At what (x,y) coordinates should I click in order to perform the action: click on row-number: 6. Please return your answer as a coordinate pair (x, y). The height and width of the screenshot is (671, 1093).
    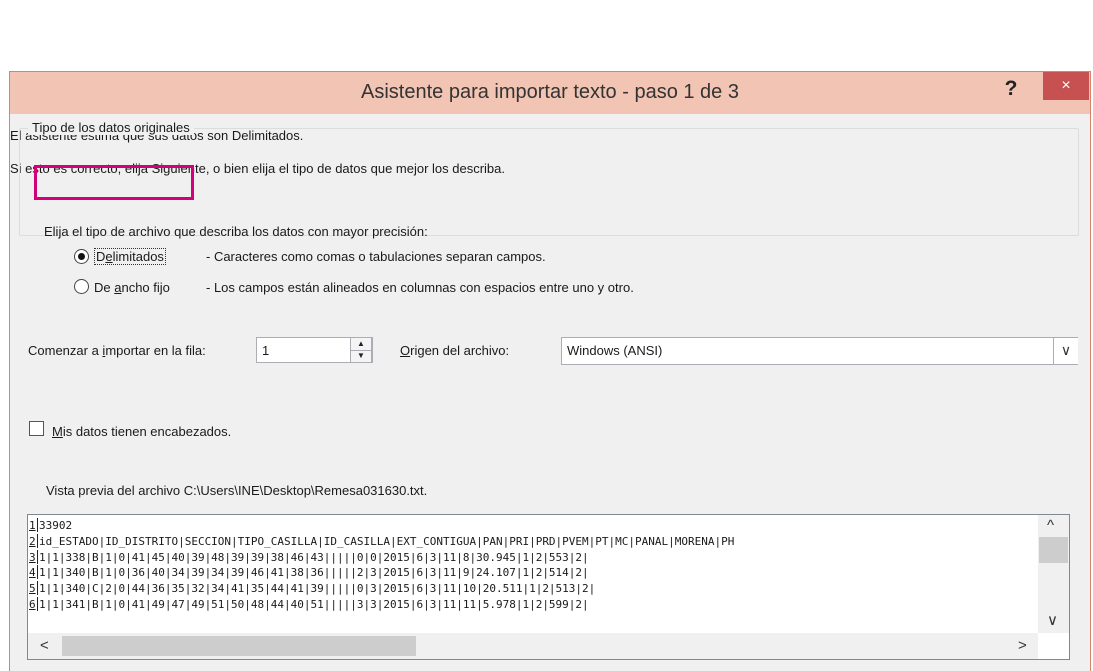
    Looking at the image, I should click on (32, 604).